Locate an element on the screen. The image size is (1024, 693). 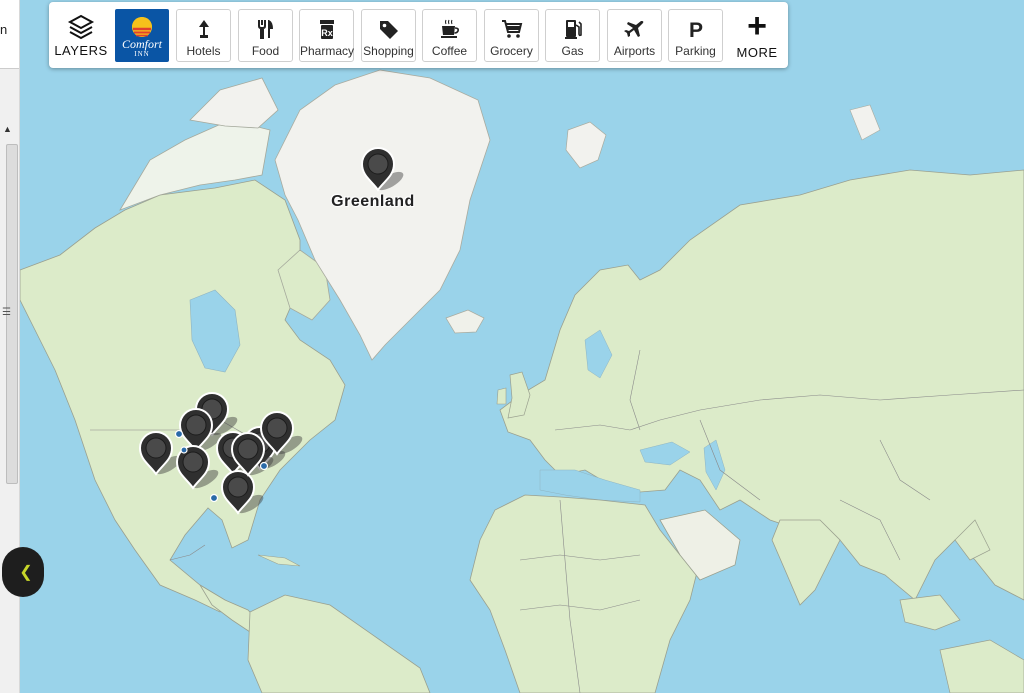
side-panel-partial-text: n is located at coordinates (4, 29).